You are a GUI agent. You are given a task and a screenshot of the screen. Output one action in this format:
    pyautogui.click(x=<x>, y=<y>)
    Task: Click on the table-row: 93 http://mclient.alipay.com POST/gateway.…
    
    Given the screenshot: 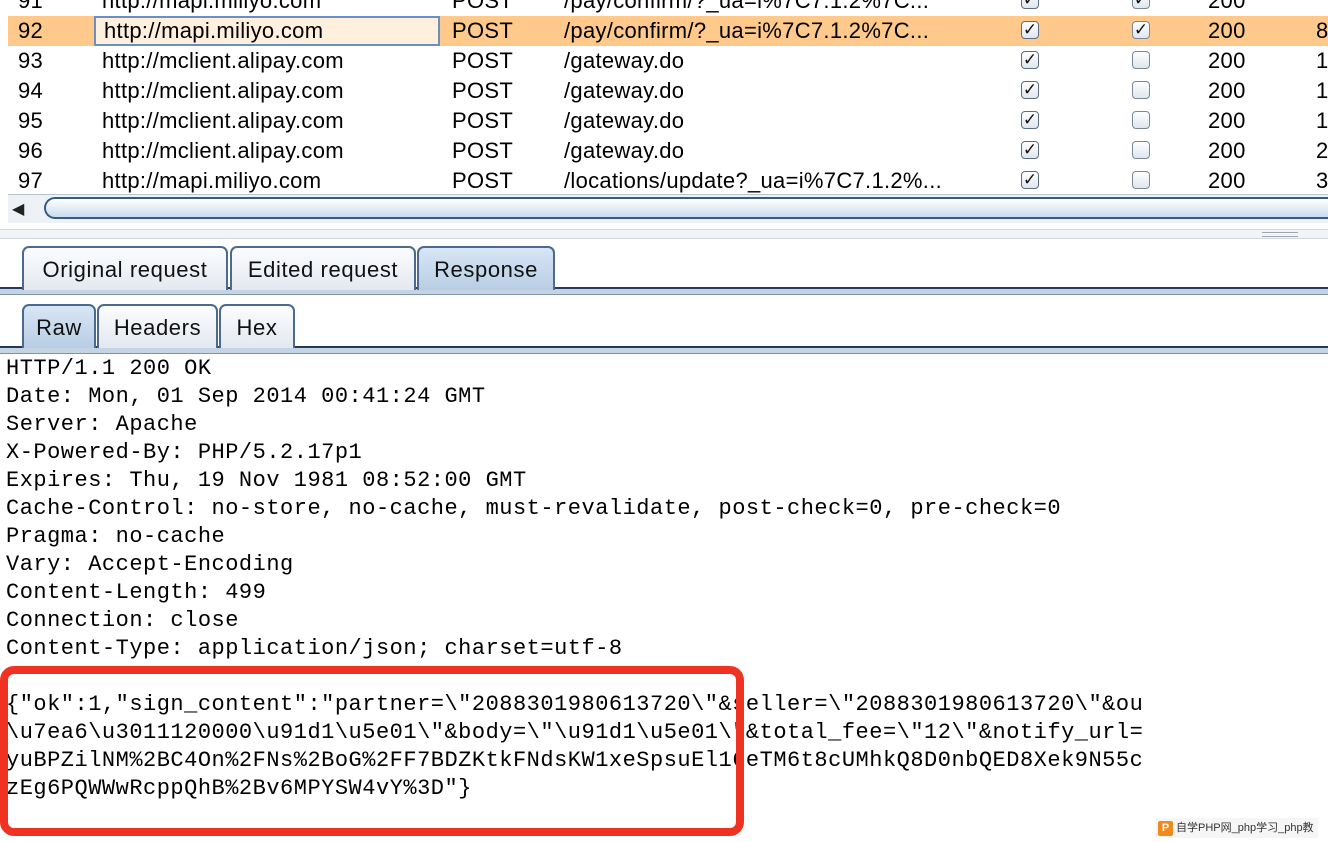 What is the action you would take?
    pyautogui.click(x=668, y=61)
    